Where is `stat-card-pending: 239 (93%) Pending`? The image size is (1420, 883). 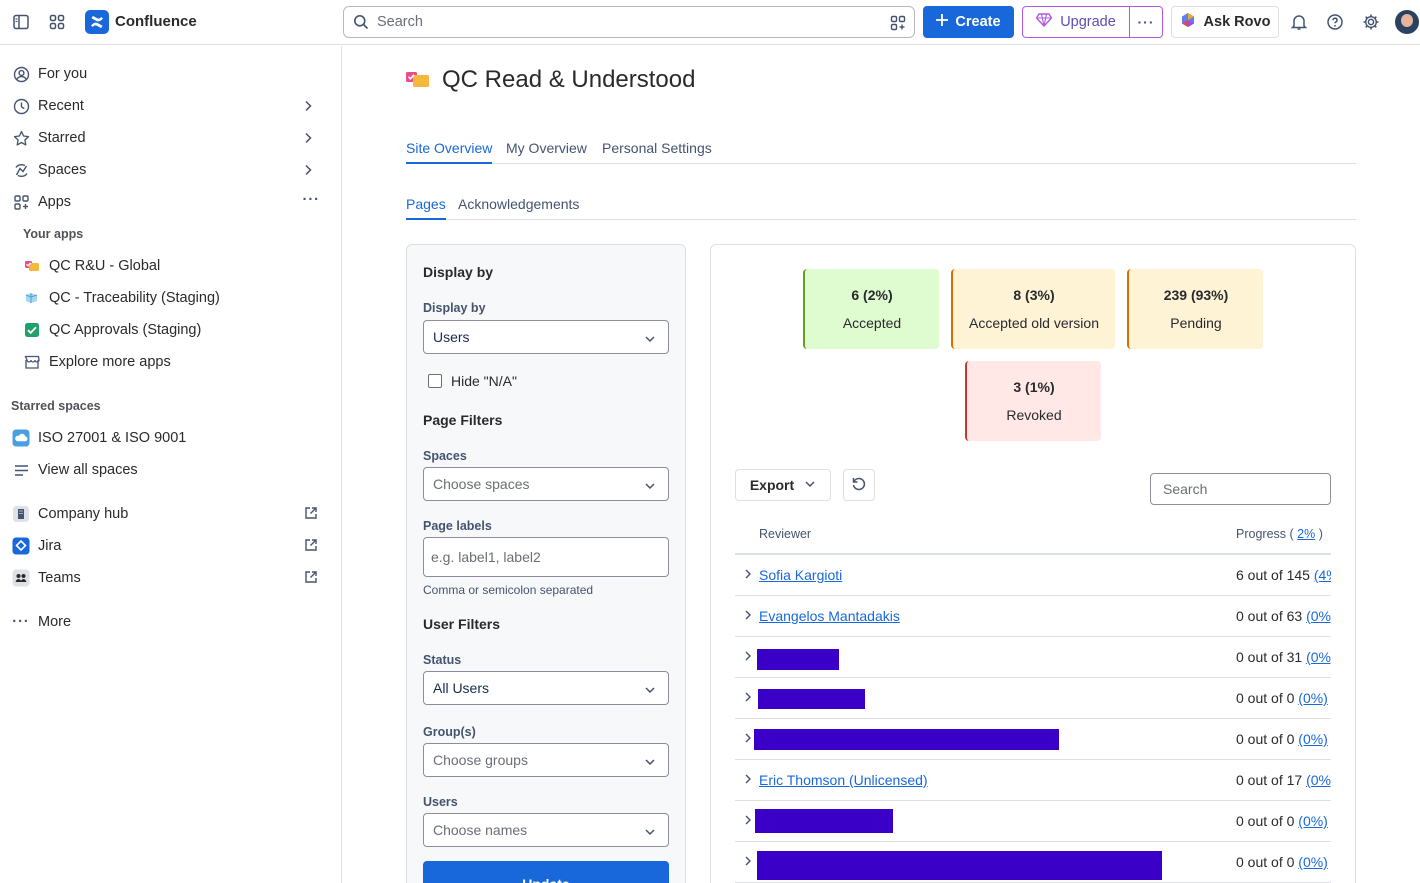 stat-card-pending: 239 (93%) Pending is located at coordinates (1195, 309).